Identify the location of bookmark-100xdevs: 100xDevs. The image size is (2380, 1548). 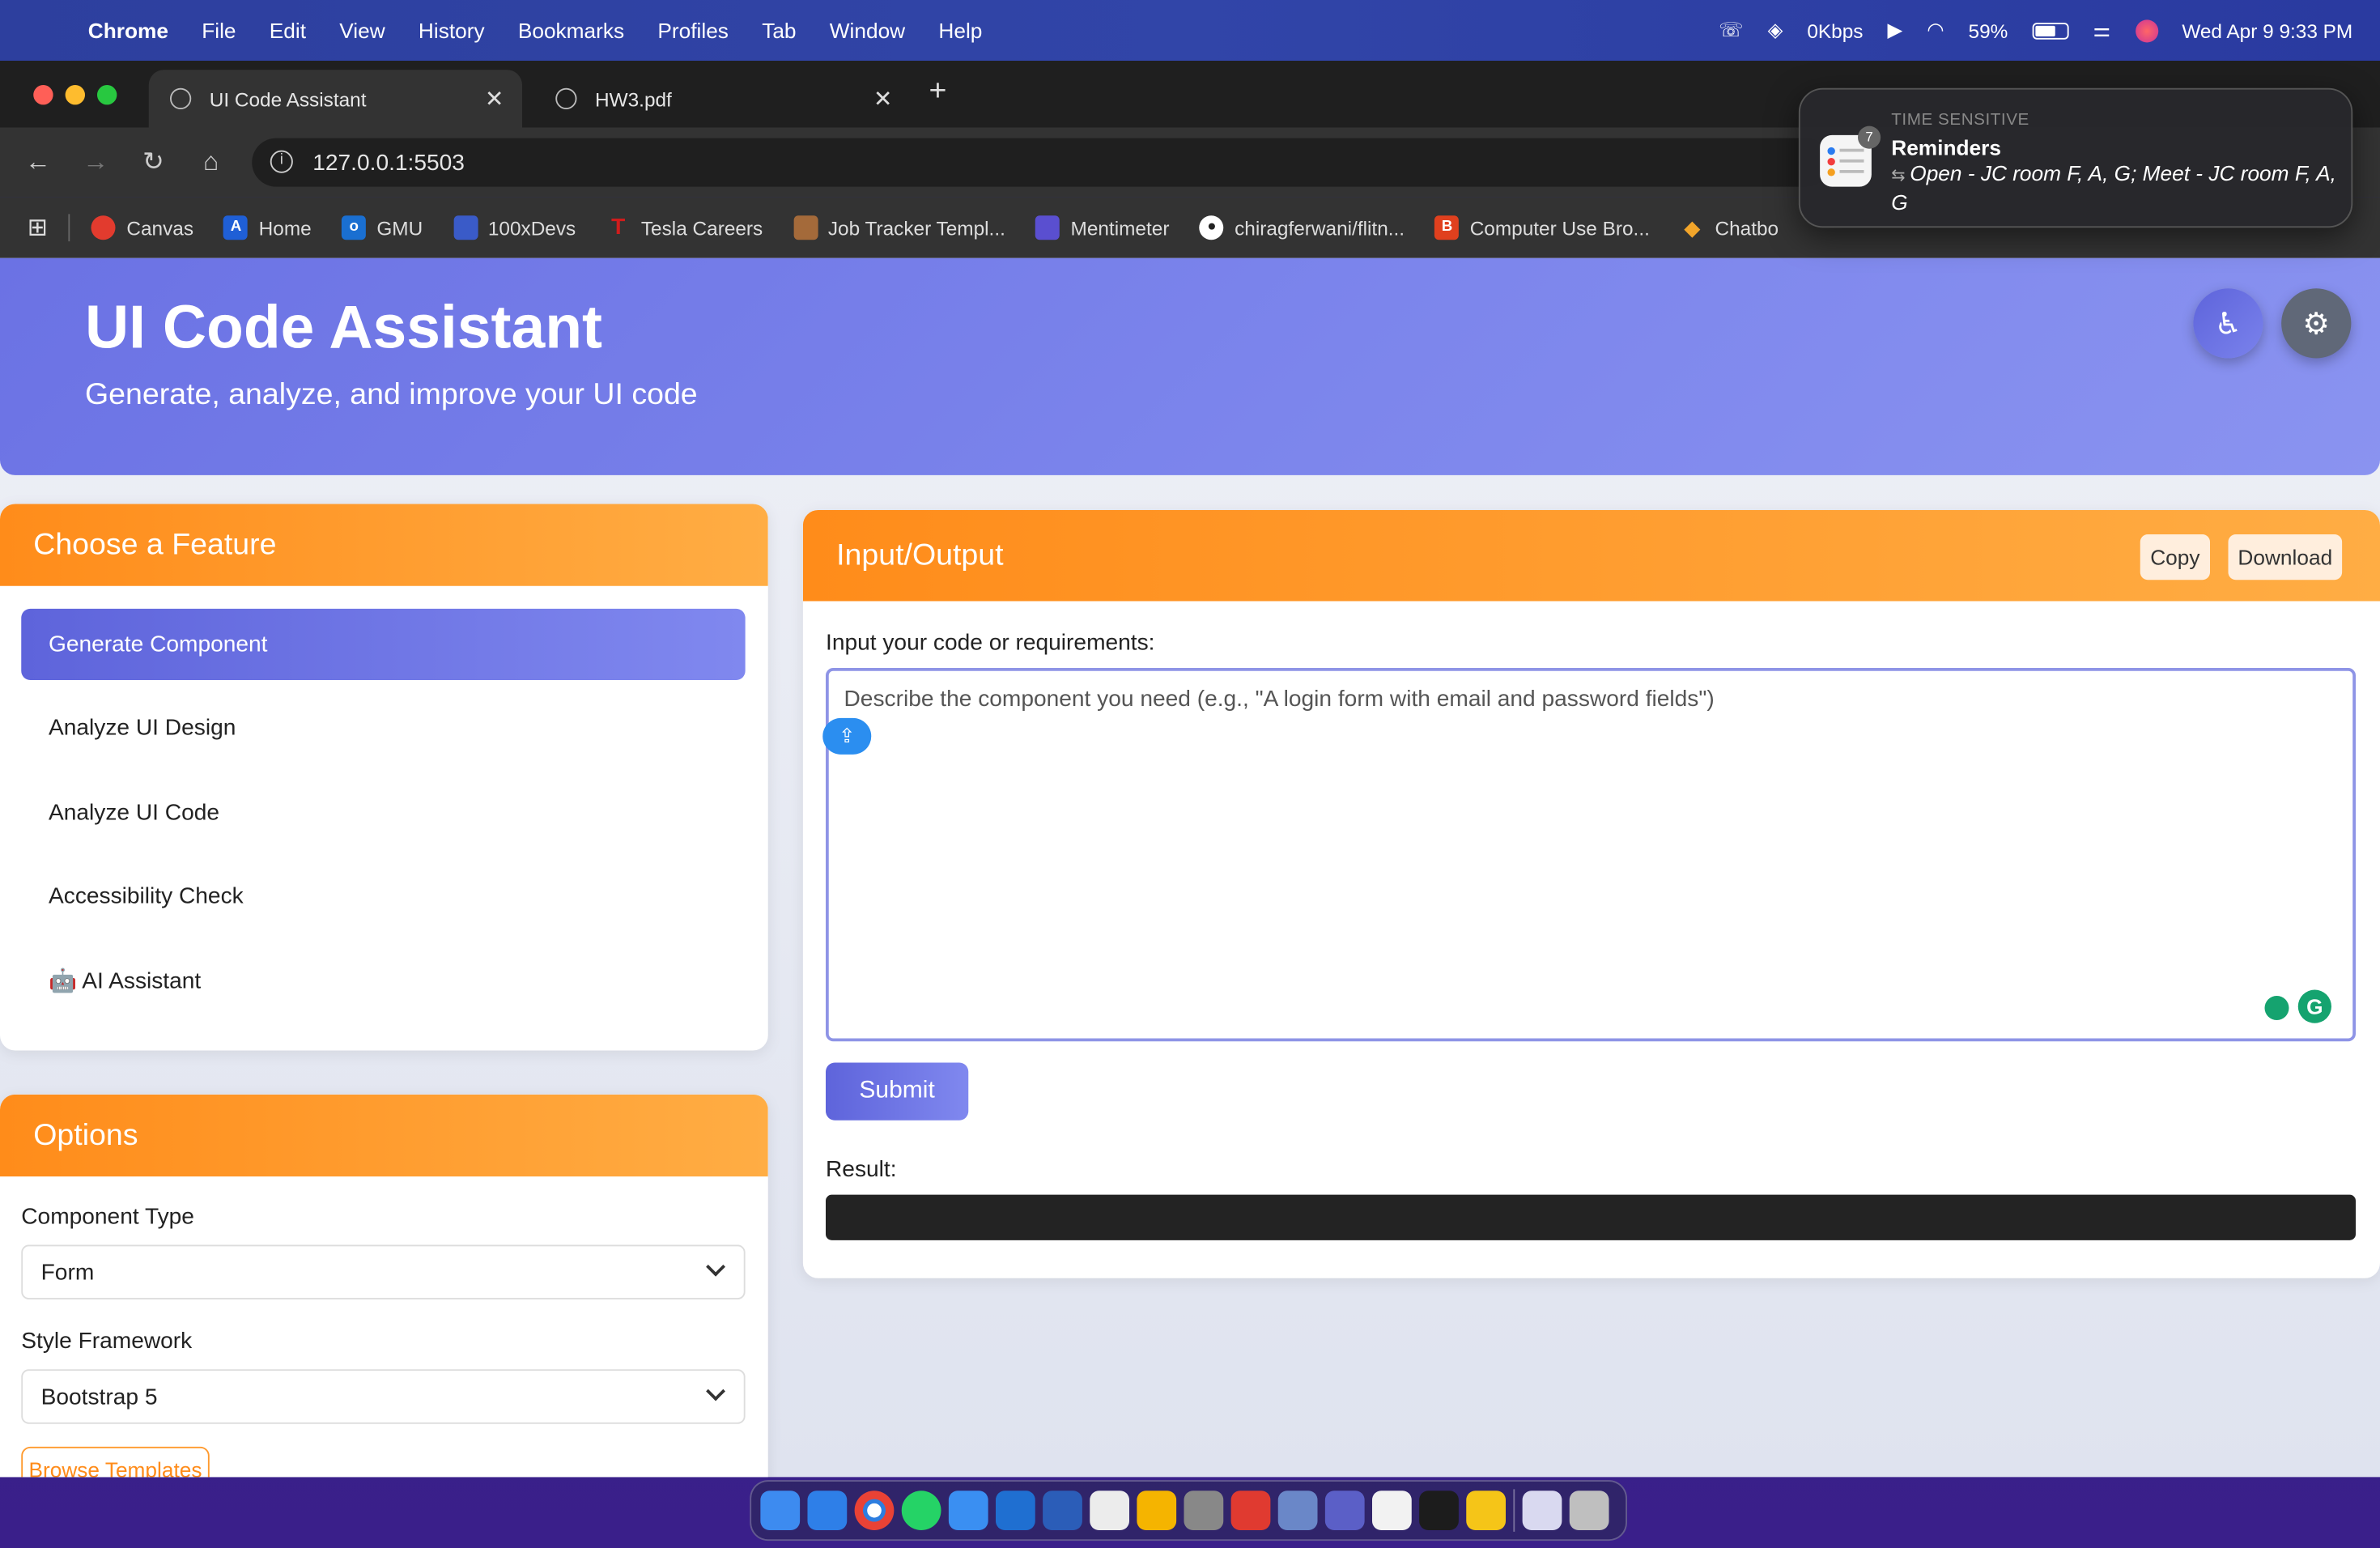
(514, 227).